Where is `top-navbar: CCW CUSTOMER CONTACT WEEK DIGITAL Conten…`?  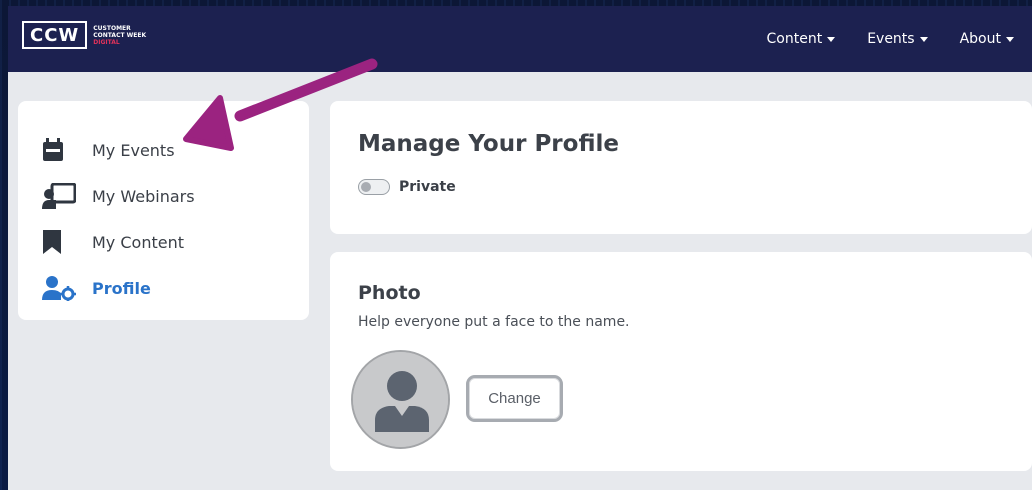
top-navbar: CCW CUSTOMER CONTACT WEEK DIGITAL Conten… is located at coordinates (520, 39).